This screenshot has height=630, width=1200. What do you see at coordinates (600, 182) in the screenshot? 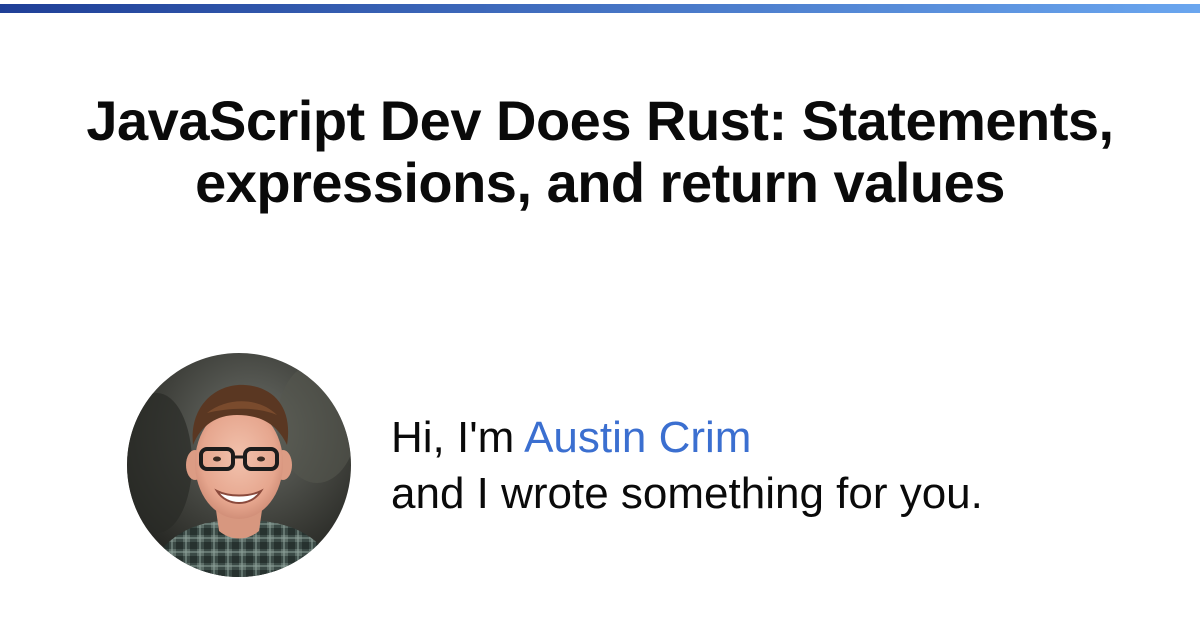
I see `title-line-2: expressions, and return values` at bounding box center [600, 182].